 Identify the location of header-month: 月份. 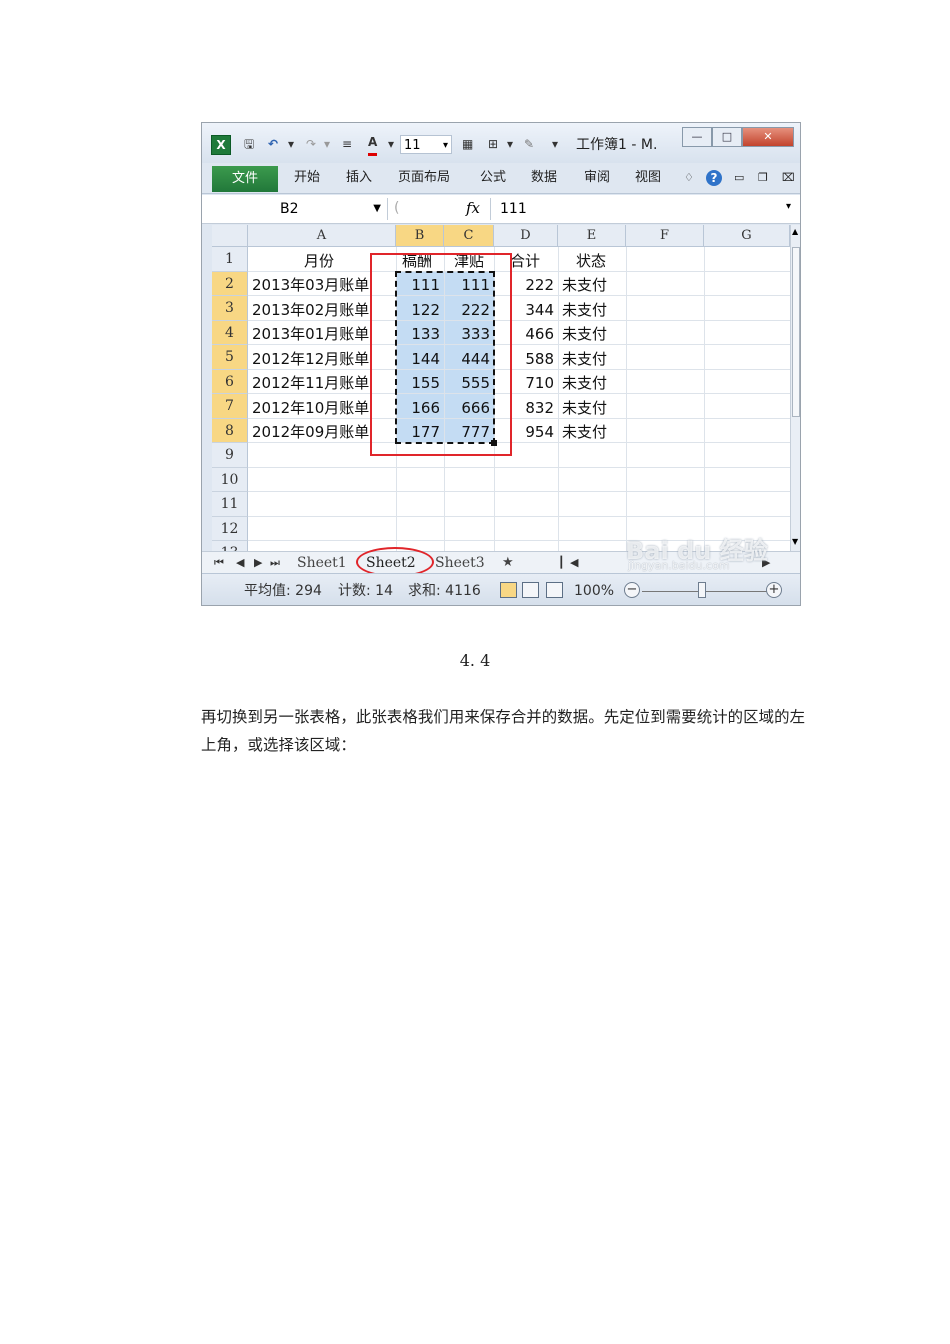
(319, 261).